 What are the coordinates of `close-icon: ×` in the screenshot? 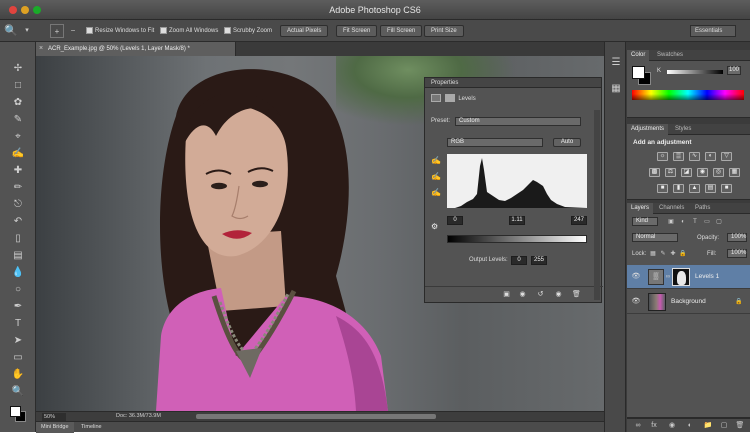 It's located at (41, 49).